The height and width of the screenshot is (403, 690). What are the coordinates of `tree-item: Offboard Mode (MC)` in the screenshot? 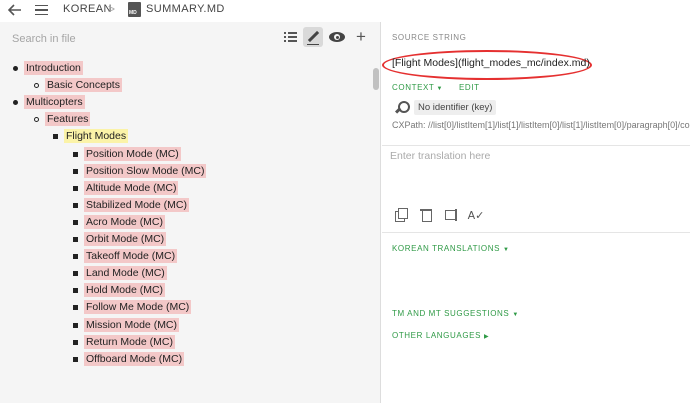 It's located at (134, 359).